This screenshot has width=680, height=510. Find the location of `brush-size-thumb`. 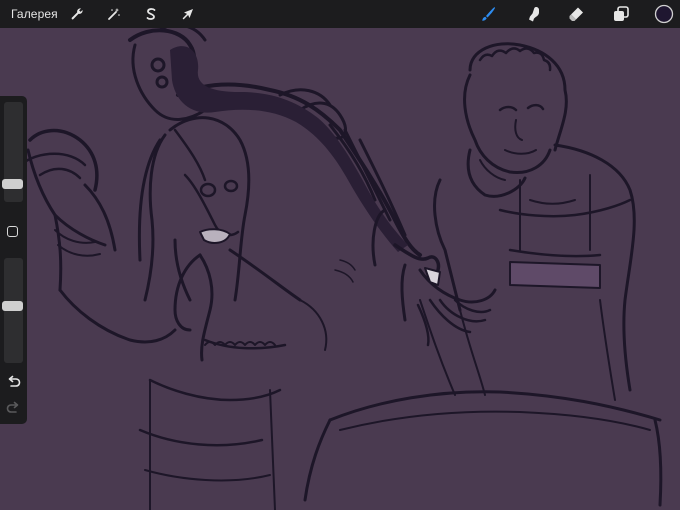

brush-size-thumb is located at coordinates (12, 184).